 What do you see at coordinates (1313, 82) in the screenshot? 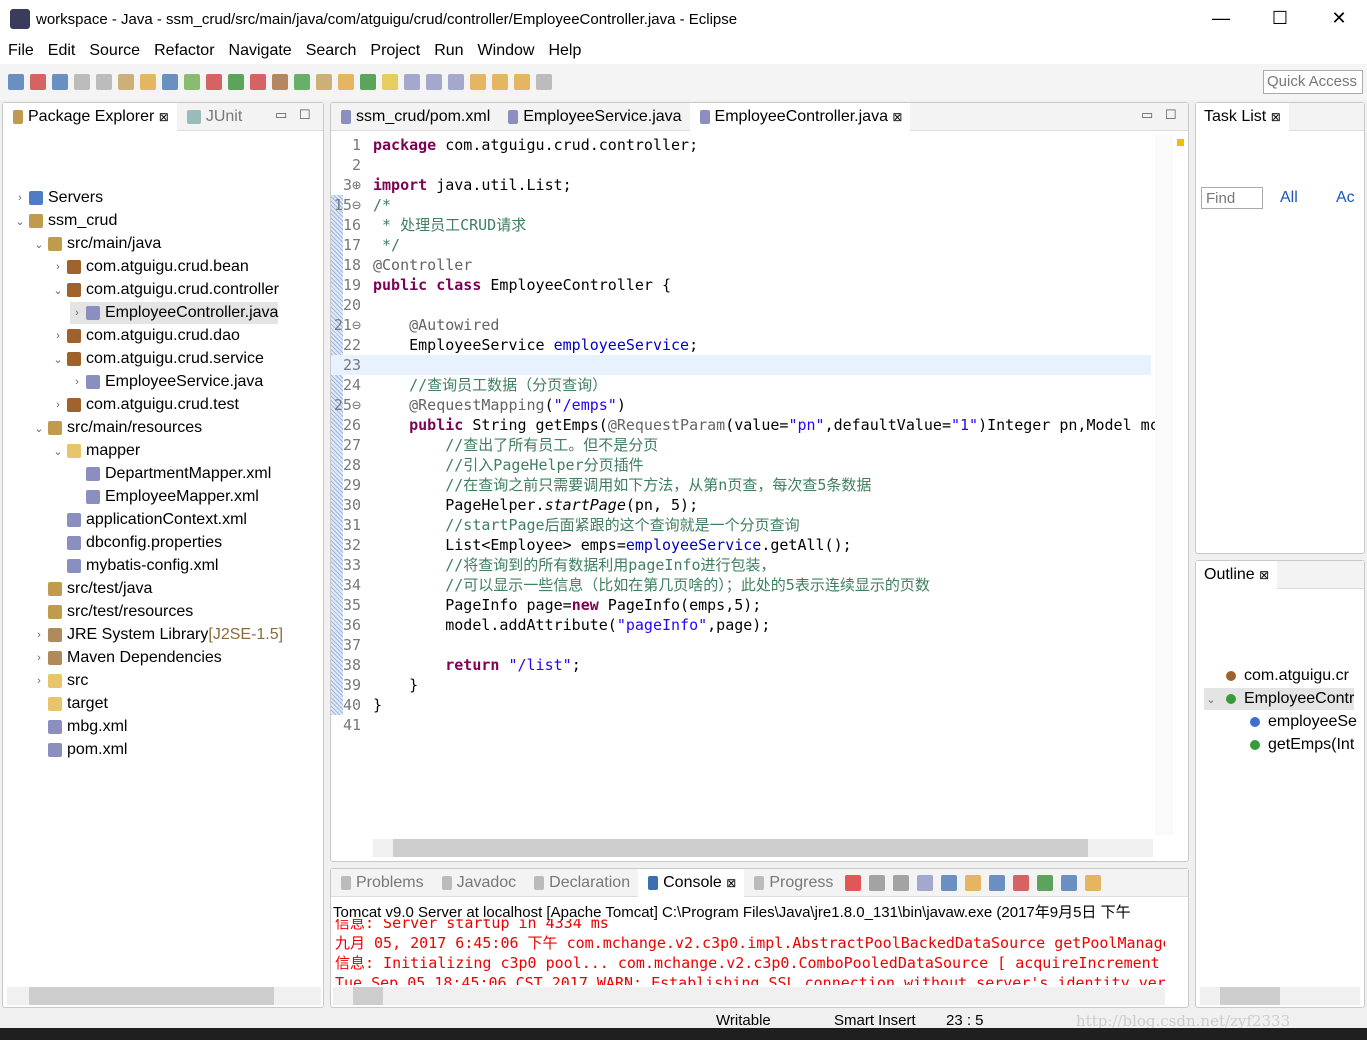
I see `quick-access-input: Quick Access` at bounding box center [1313, 82].